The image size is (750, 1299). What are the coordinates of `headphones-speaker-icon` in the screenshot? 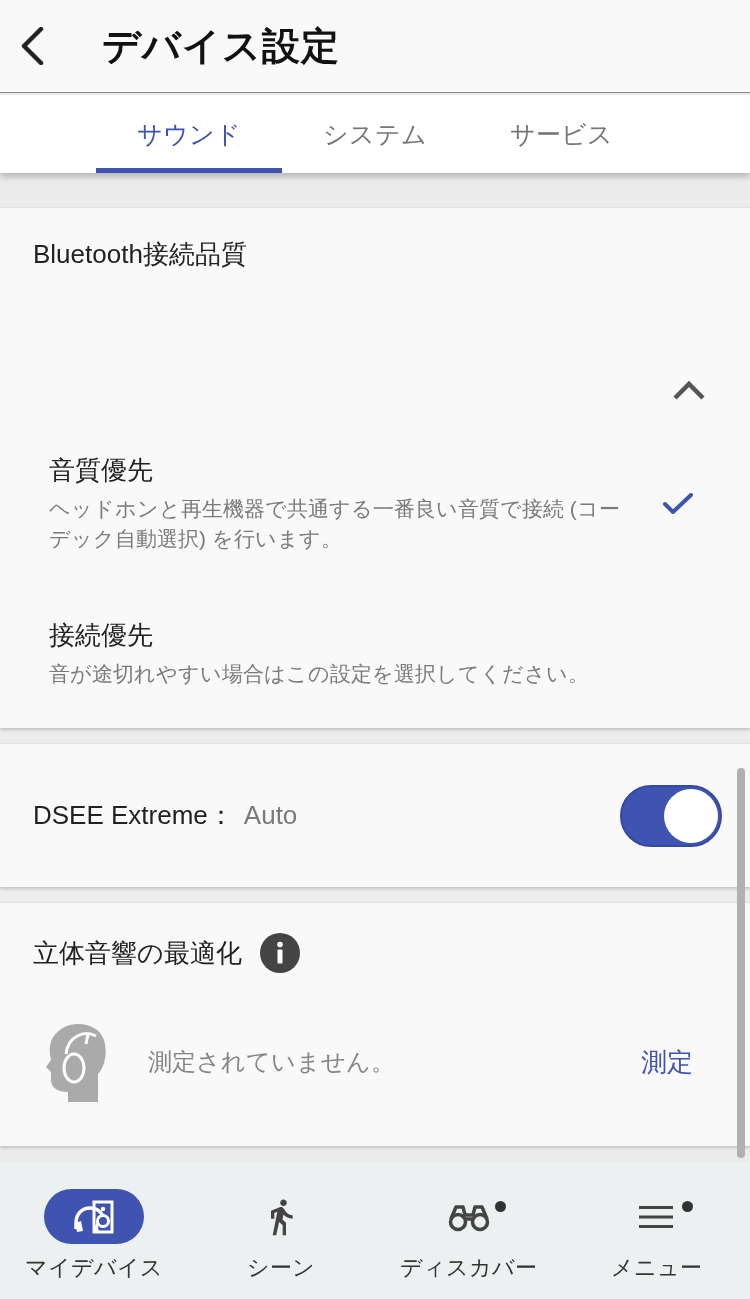 It's located at (93, 1216).